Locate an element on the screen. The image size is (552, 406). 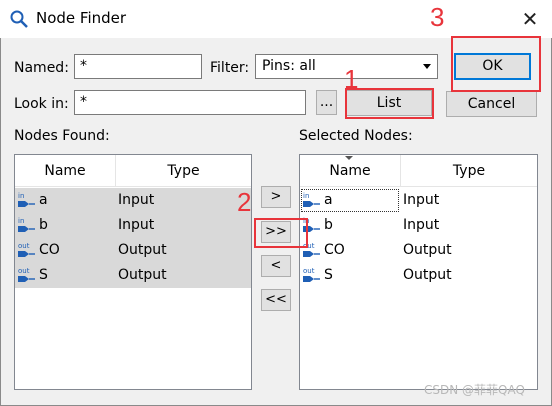
look-in-input: * is located at coordinates (190, 102).